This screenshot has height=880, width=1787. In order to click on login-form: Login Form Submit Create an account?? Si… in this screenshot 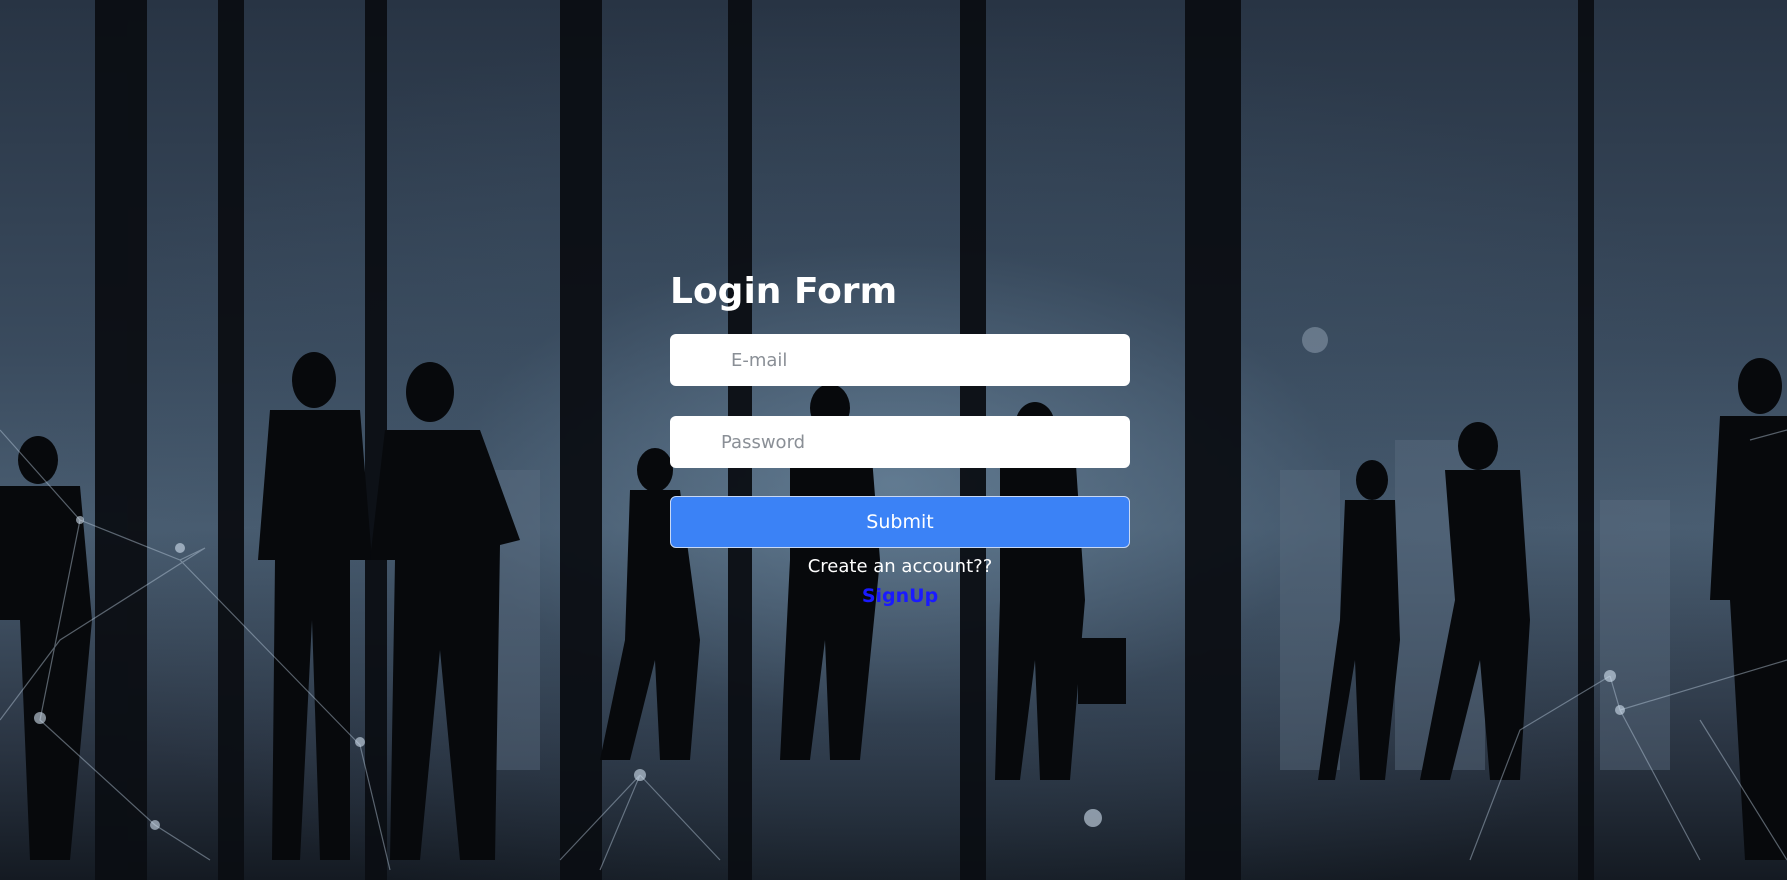, I will do `click(900, 440)`.